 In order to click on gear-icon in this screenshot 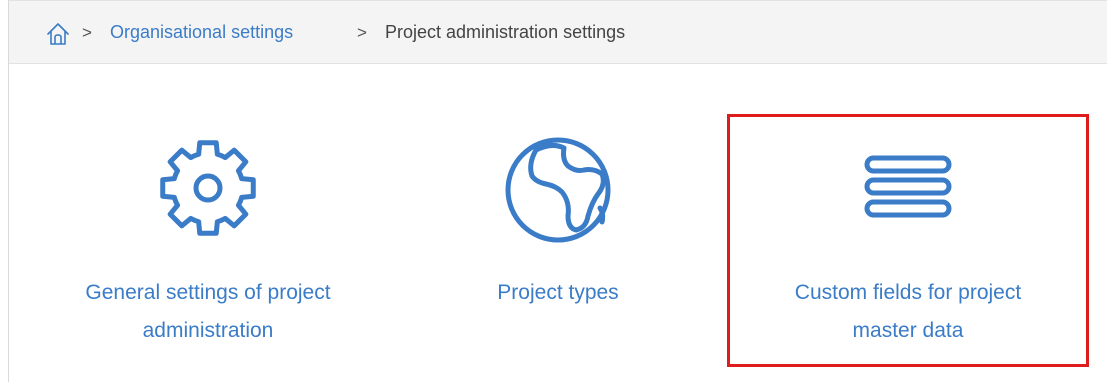, I will do `click(208, 188)`.